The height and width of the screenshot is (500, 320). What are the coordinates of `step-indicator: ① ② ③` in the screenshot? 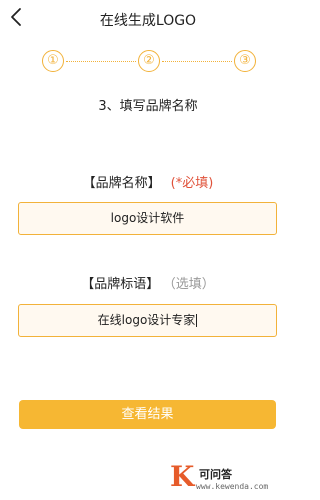 It's located at (148, 62).